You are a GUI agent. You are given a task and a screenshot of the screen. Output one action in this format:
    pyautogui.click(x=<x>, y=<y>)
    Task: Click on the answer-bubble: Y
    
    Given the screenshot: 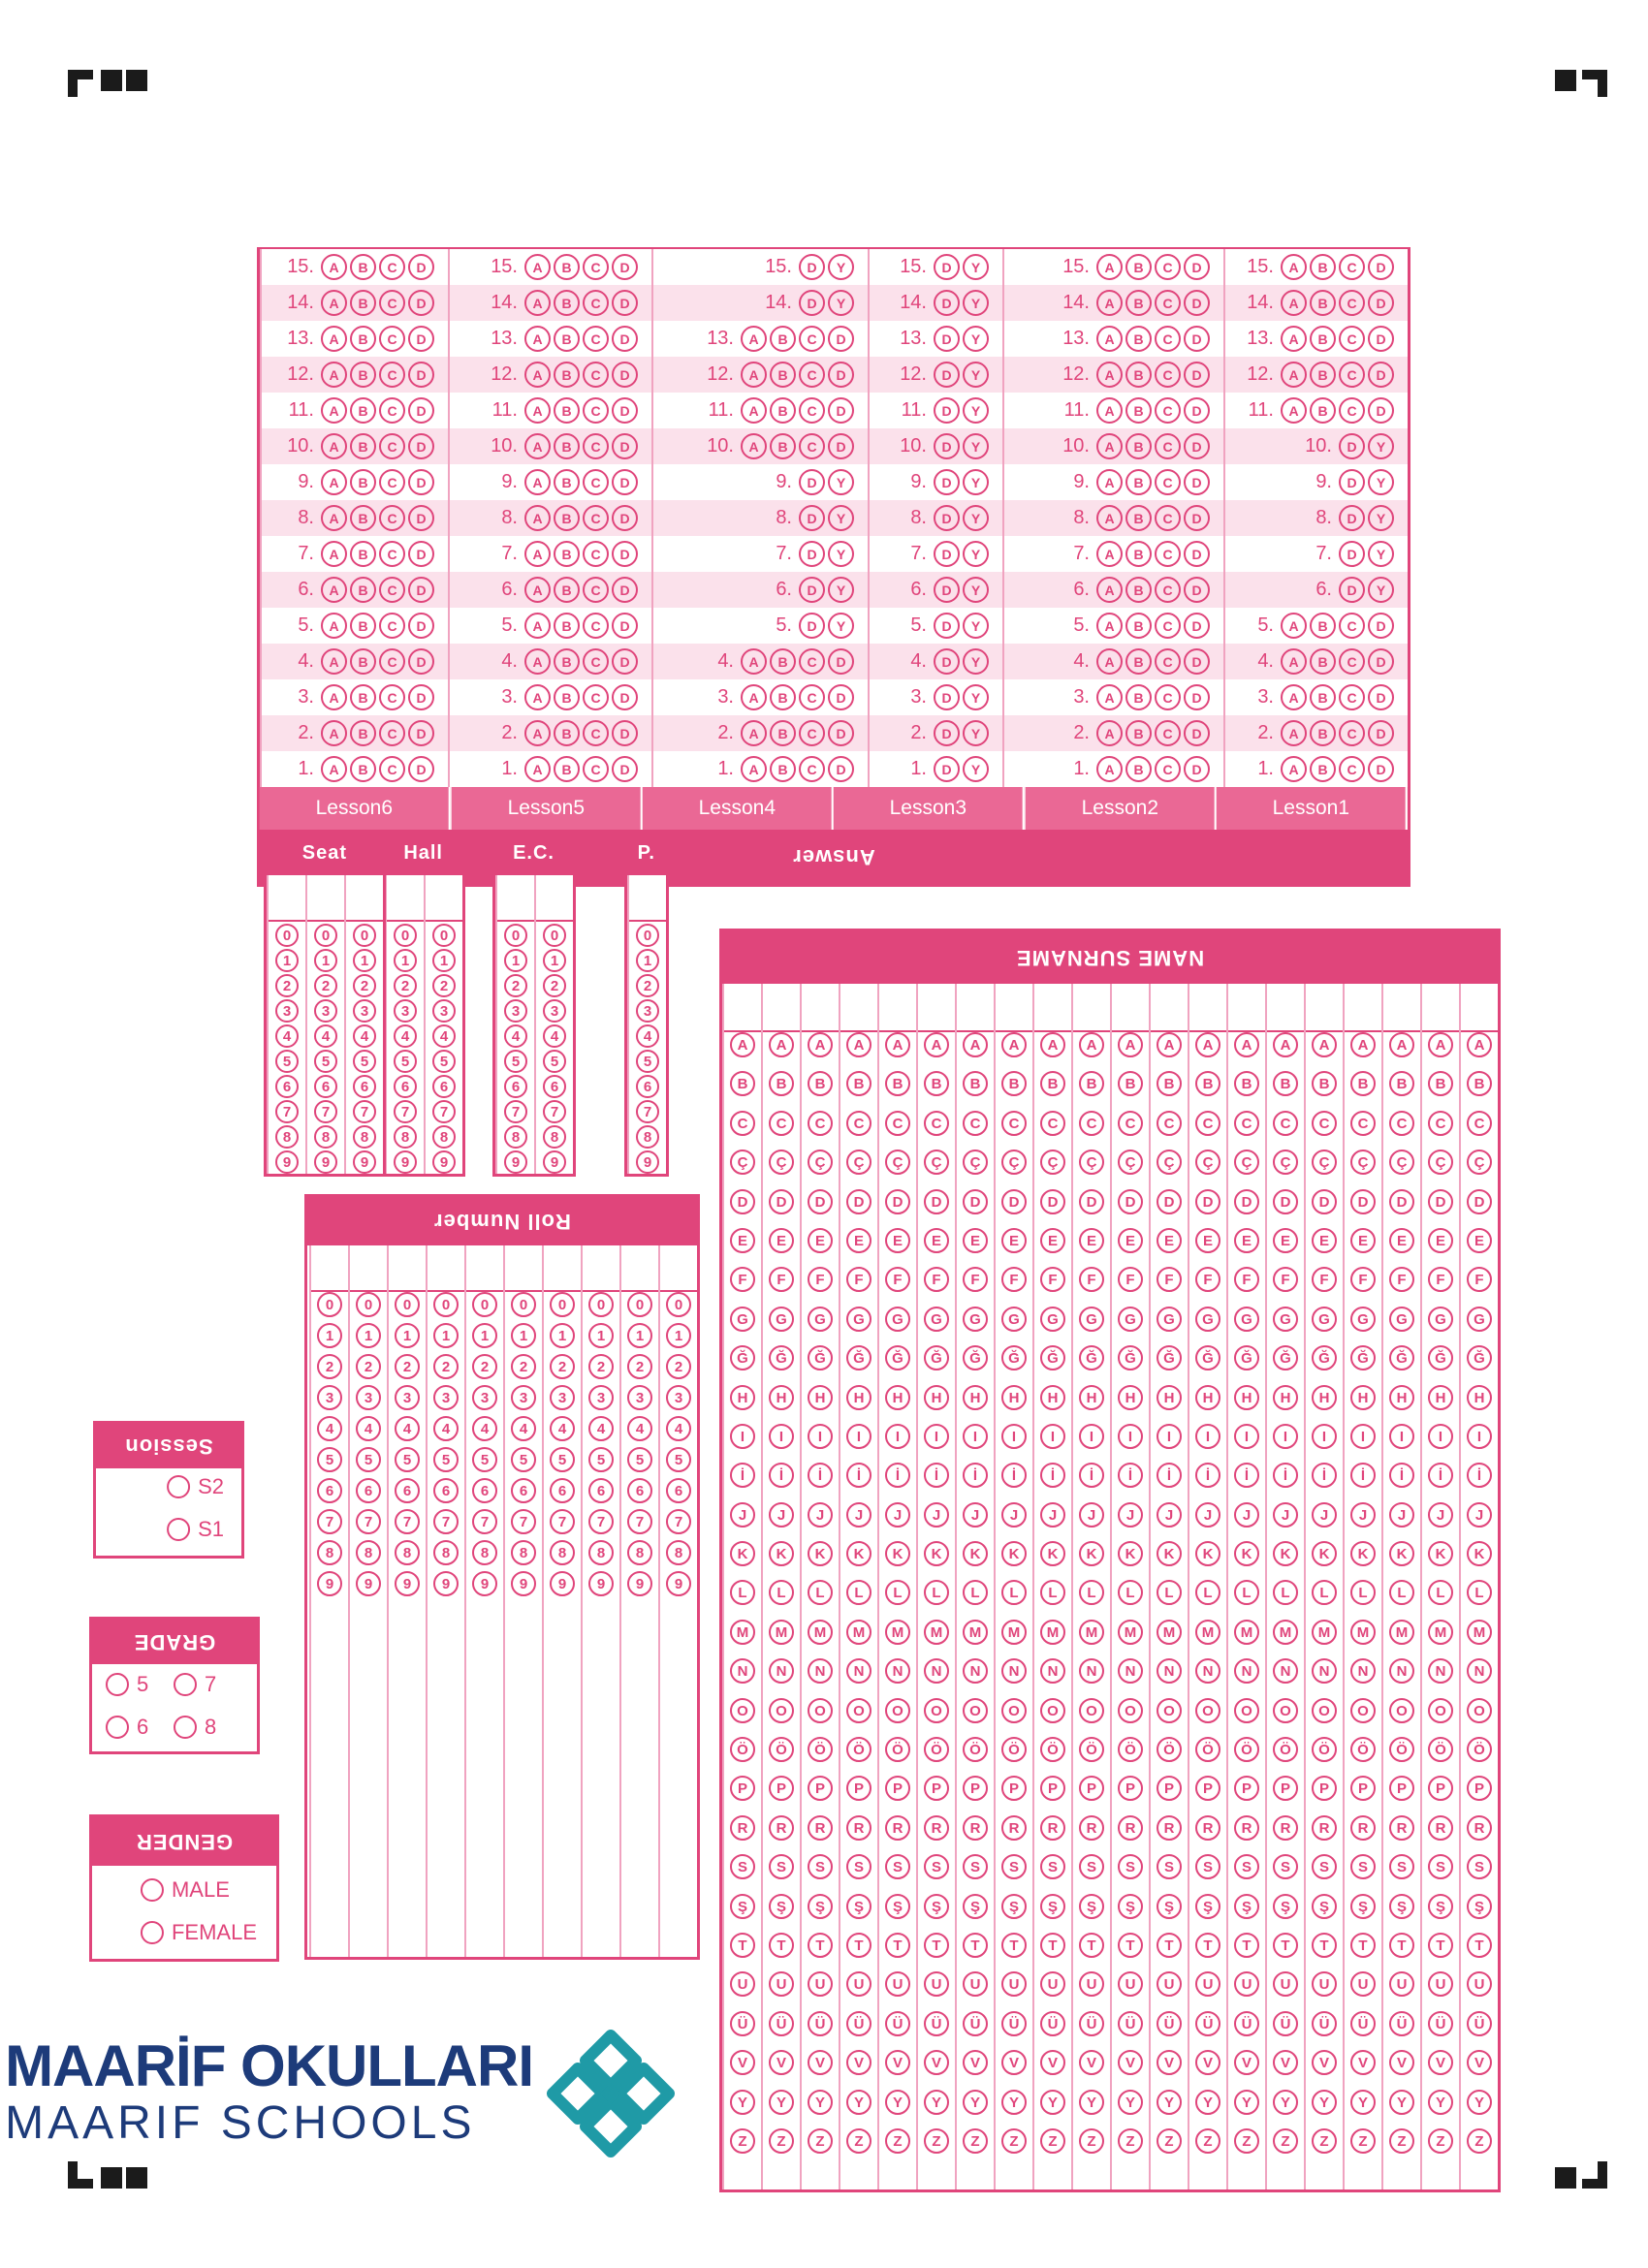 What is the action you would take?
    pyautogui.click(x=841, y=267)
    